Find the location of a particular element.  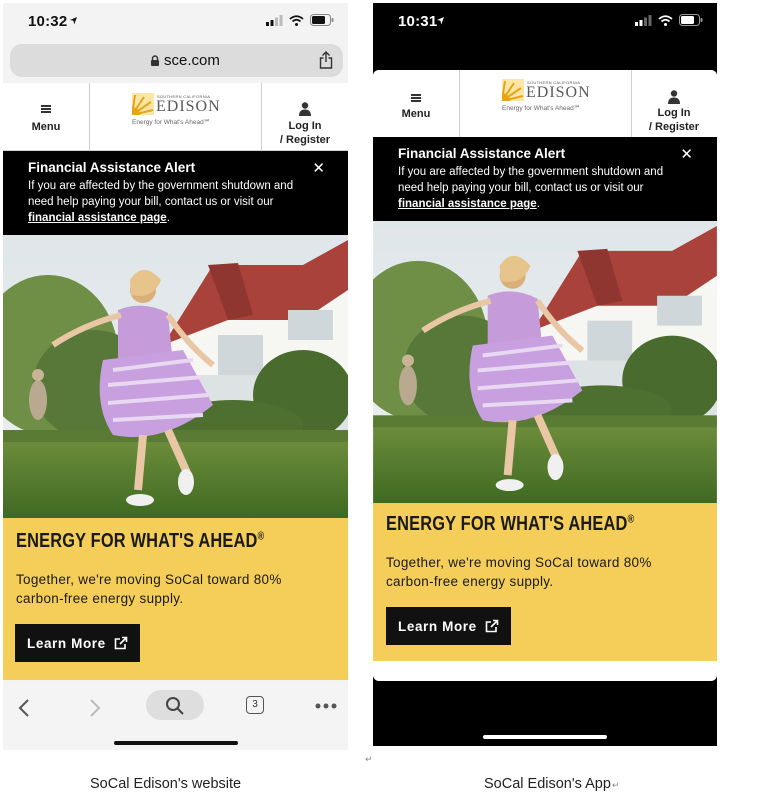

forward-arrow-icon is located at coordinates (95, 708).